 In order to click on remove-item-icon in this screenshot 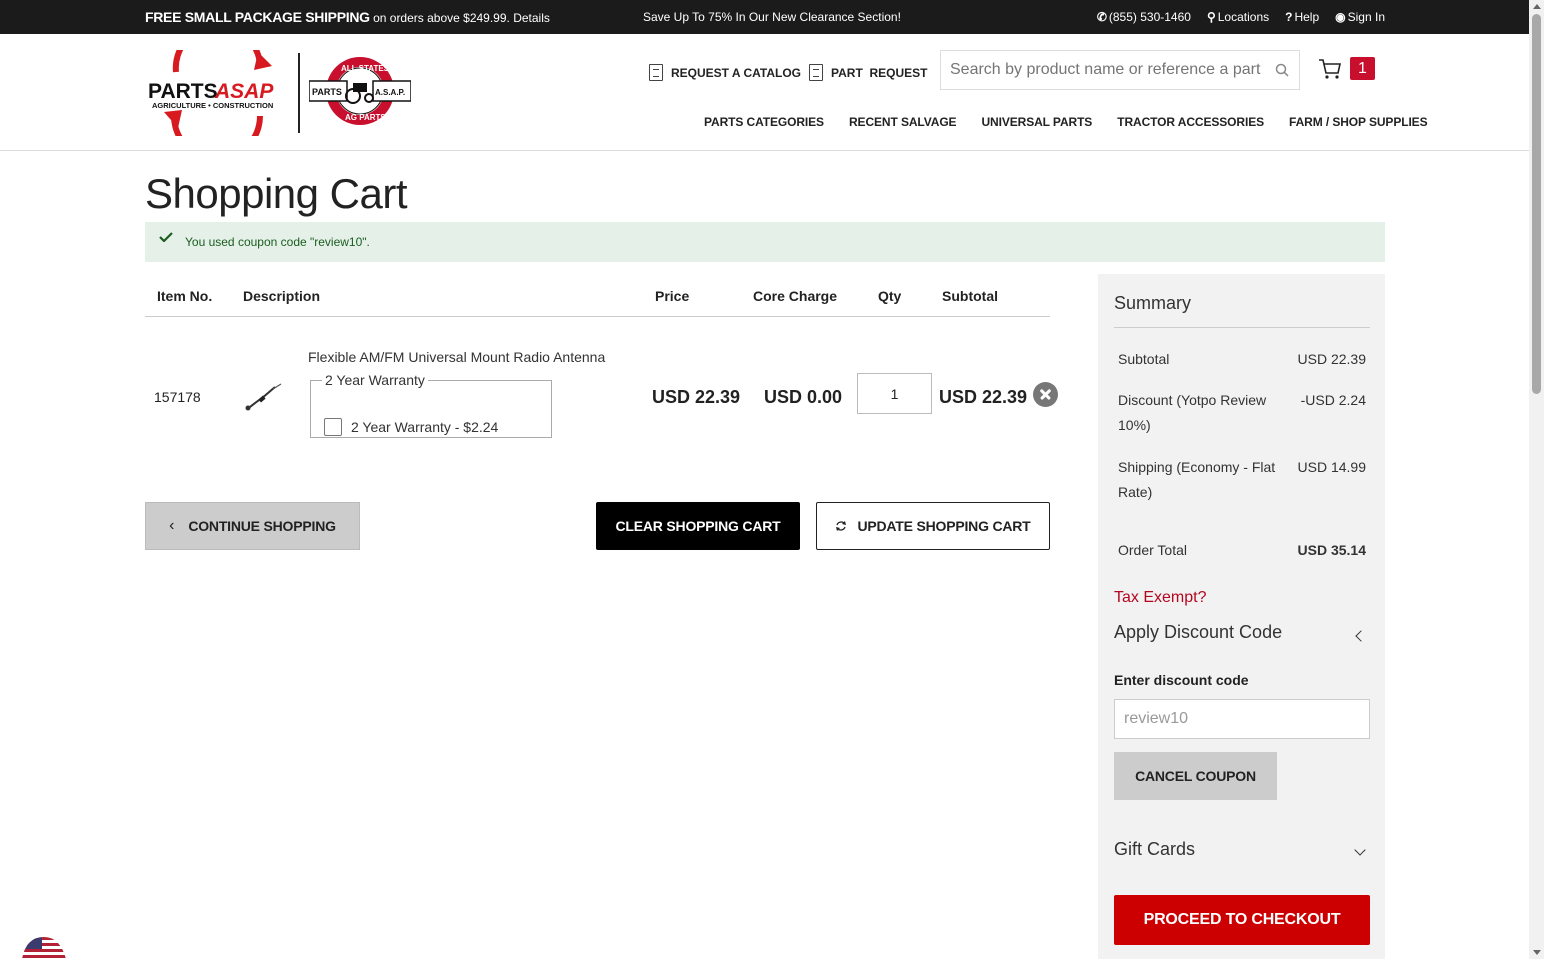, I will do `click(1045, 394)`.